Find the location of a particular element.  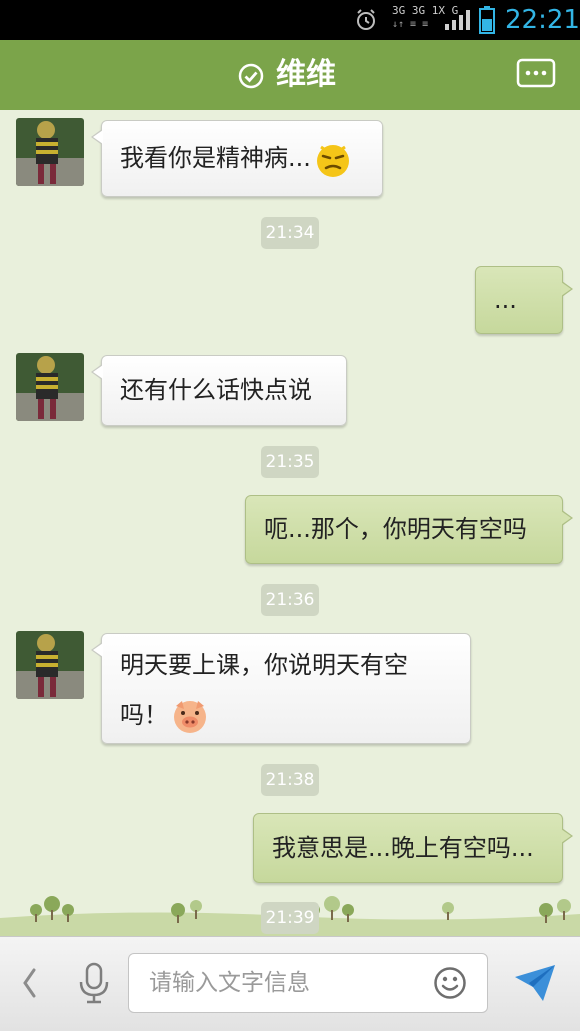

message-text: 吗！ is located at coordinates (144, 715).